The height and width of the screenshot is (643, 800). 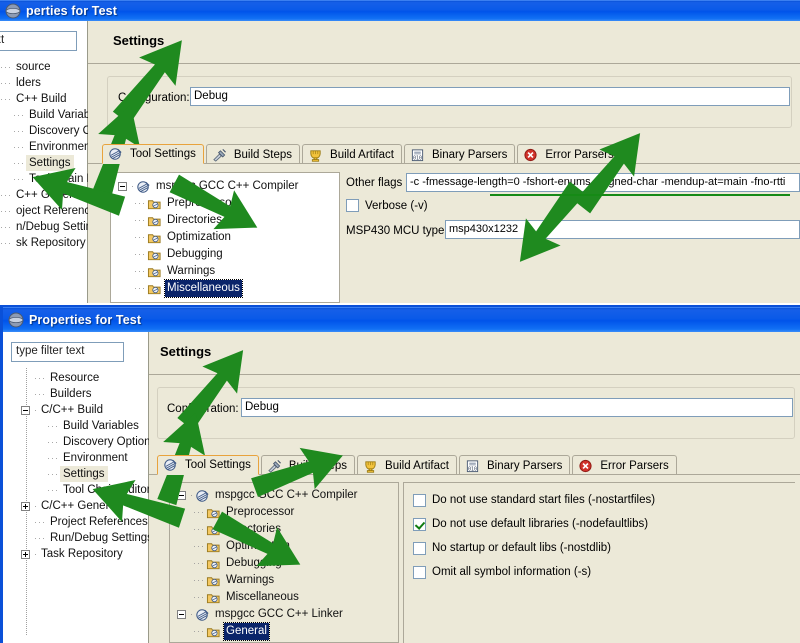 I want to click on sidebar-item-tool-chain-editor: ··· Tool Chain Editor, so click(x=90, y=490).